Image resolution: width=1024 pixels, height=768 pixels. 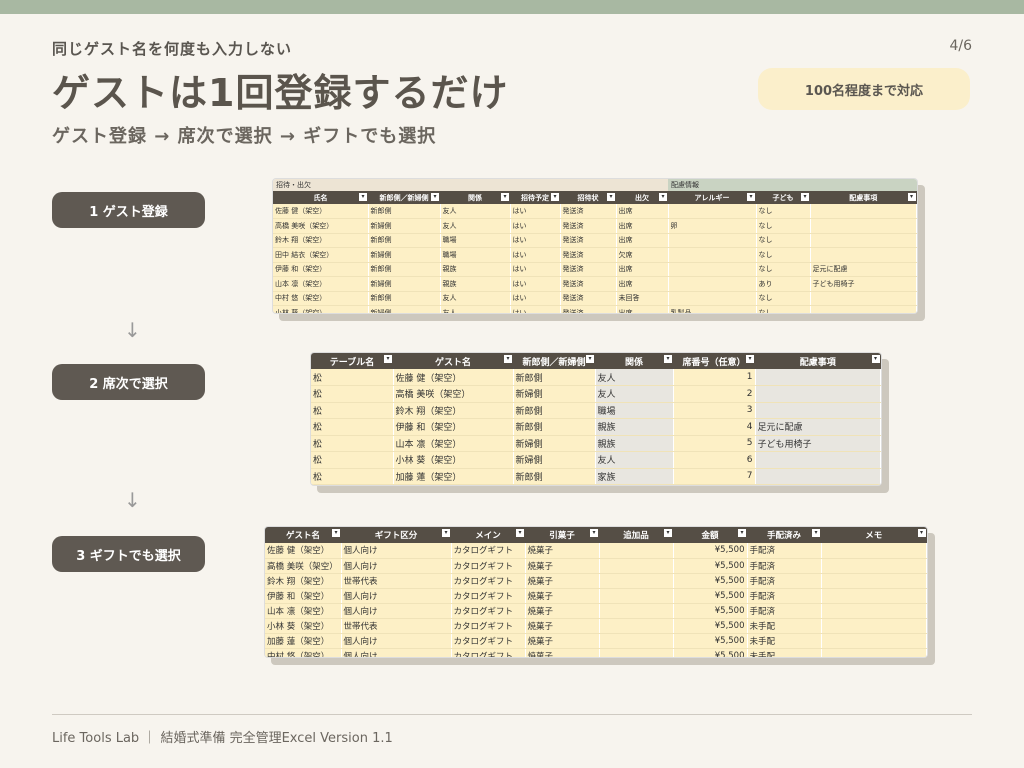 What do you see at coordinates (714, 410) in the screenshot?
I see `table-cell: 3` at bounding box center [714, 410].